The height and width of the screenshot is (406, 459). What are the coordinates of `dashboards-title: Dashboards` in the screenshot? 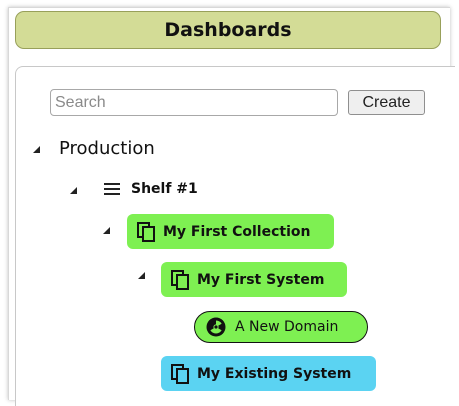 It's located at (228, 30).